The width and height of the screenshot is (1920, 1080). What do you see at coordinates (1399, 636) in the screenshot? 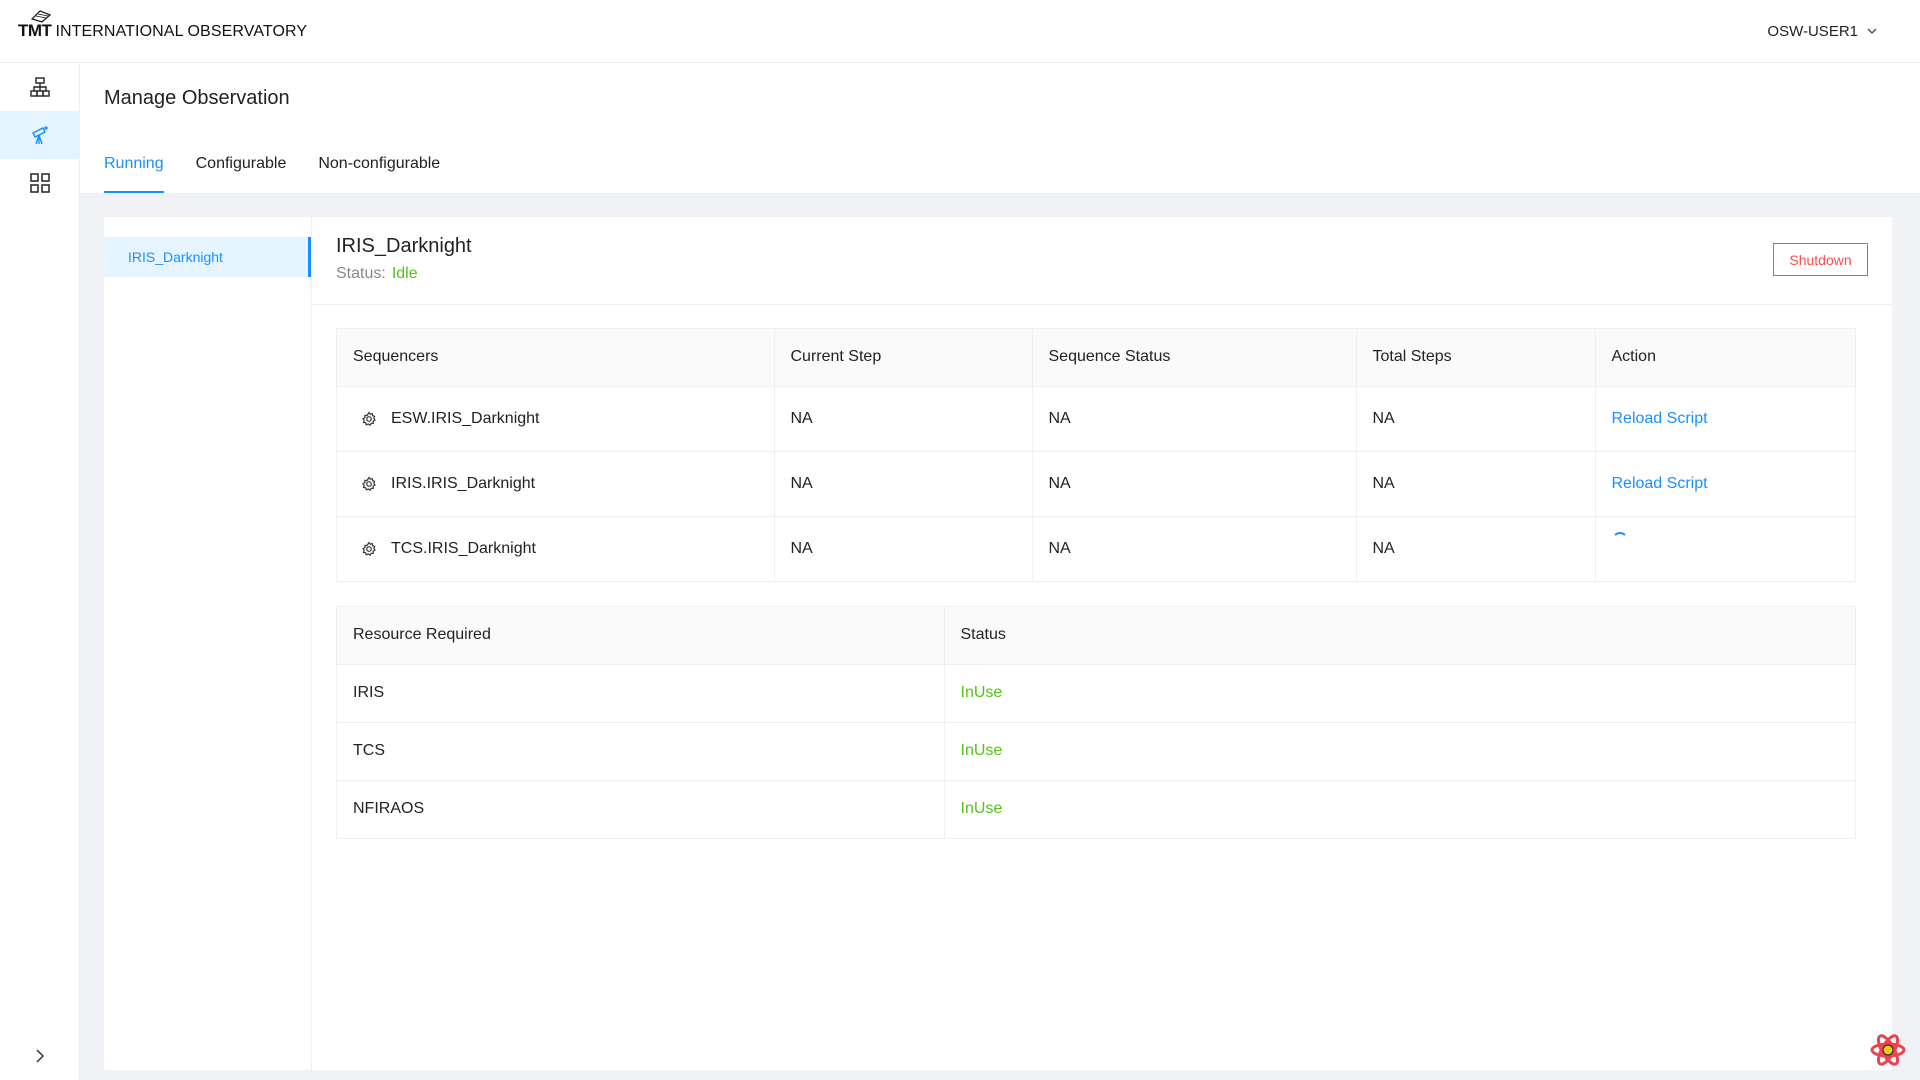
I see `column-header: Status` at bounding box center [1399, 636].